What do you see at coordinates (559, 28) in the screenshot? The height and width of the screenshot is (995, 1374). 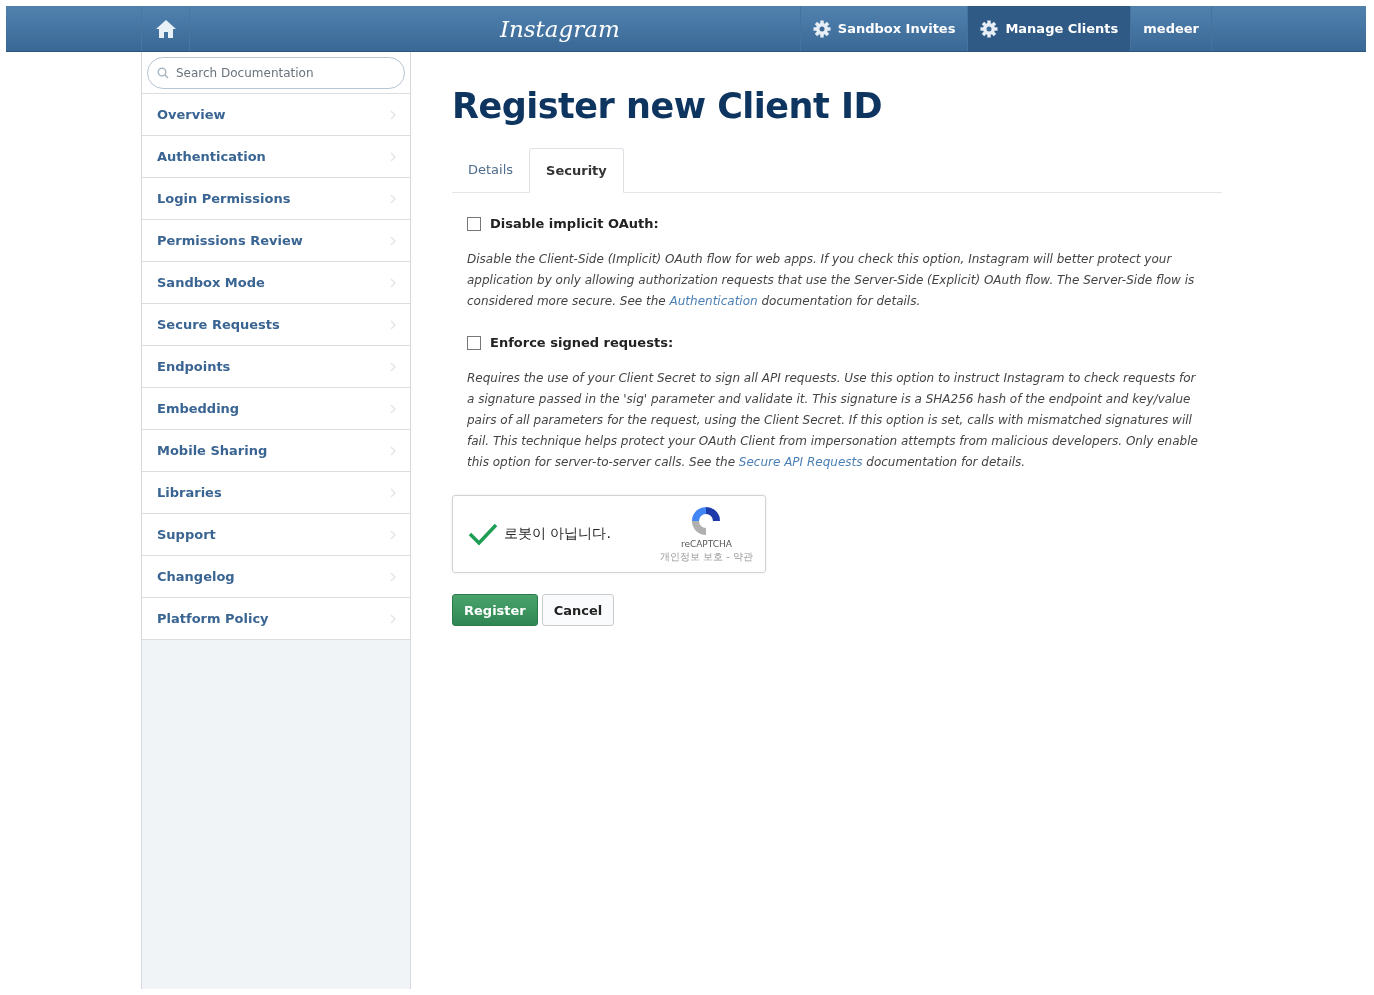 I see `logo: Instagram` at bounding box center [559, 28].